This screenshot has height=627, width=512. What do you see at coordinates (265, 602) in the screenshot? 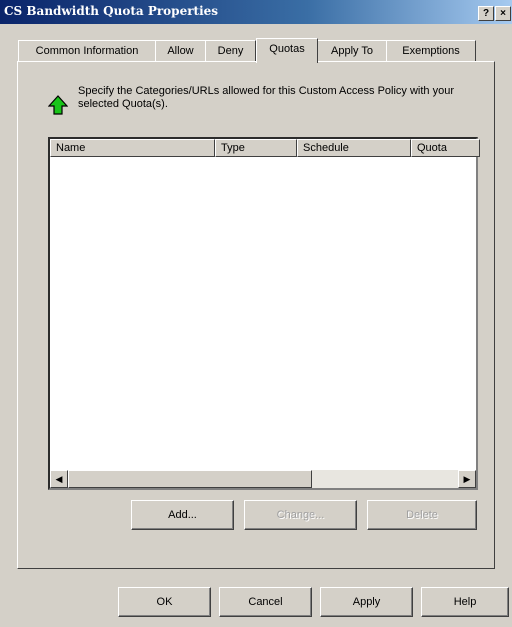
I see `cancel-button: Cancel` at bounding box center [265, 602].